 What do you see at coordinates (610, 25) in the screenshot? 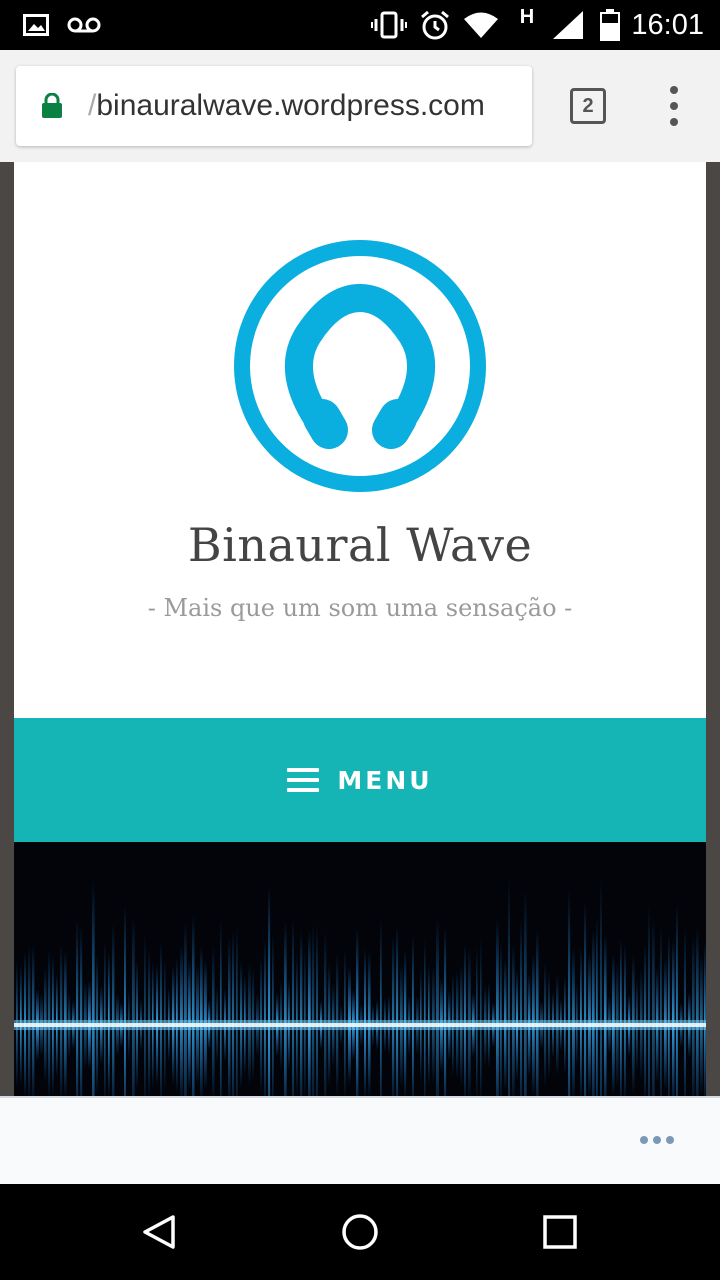
I see `battery-icon` at bounding box center [610, 25].